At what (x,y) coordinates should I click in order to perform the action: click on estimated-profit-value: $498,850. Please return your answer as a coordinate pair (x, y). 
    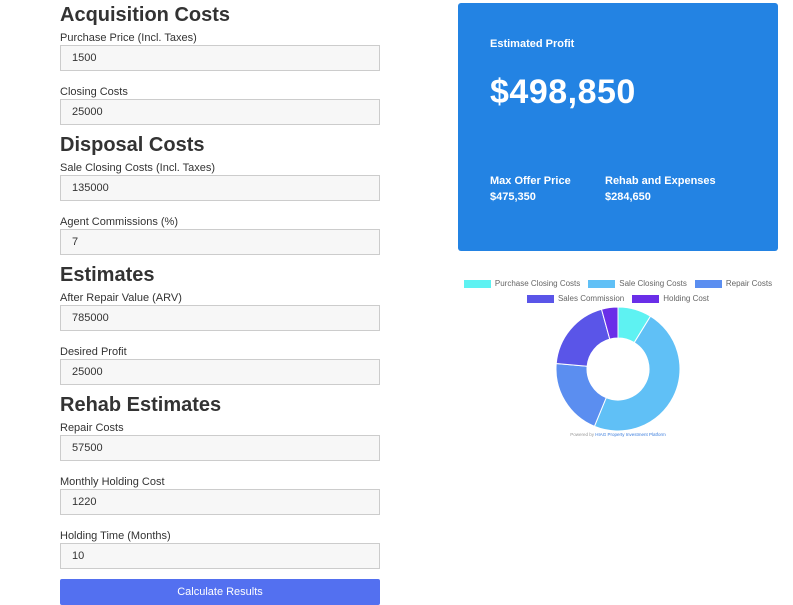
    Looking at the image, I should click on (563, 92).